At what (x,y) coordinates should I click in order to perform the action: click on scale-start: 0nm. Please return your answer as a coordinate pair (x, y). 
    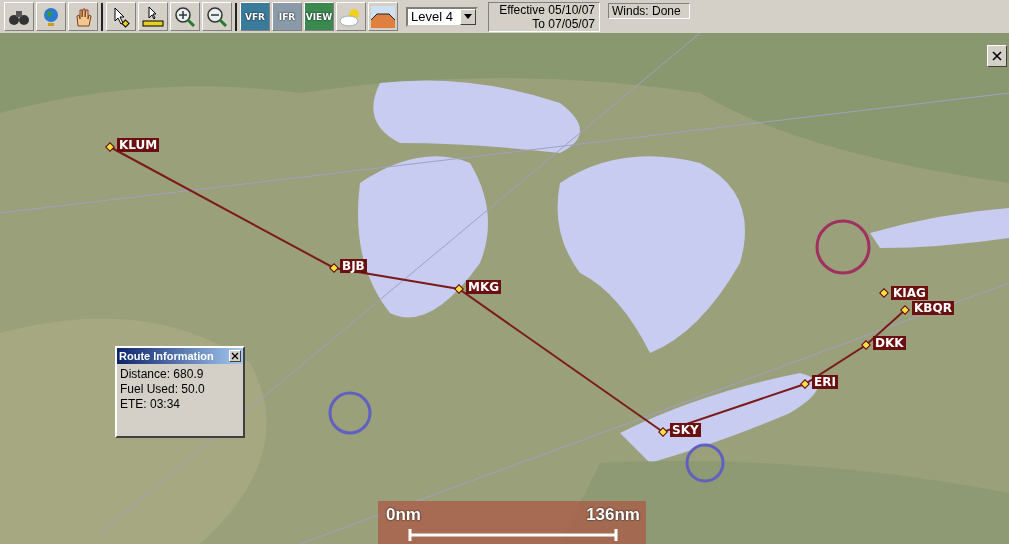
    Looking at the image, I should click on (403, 515).